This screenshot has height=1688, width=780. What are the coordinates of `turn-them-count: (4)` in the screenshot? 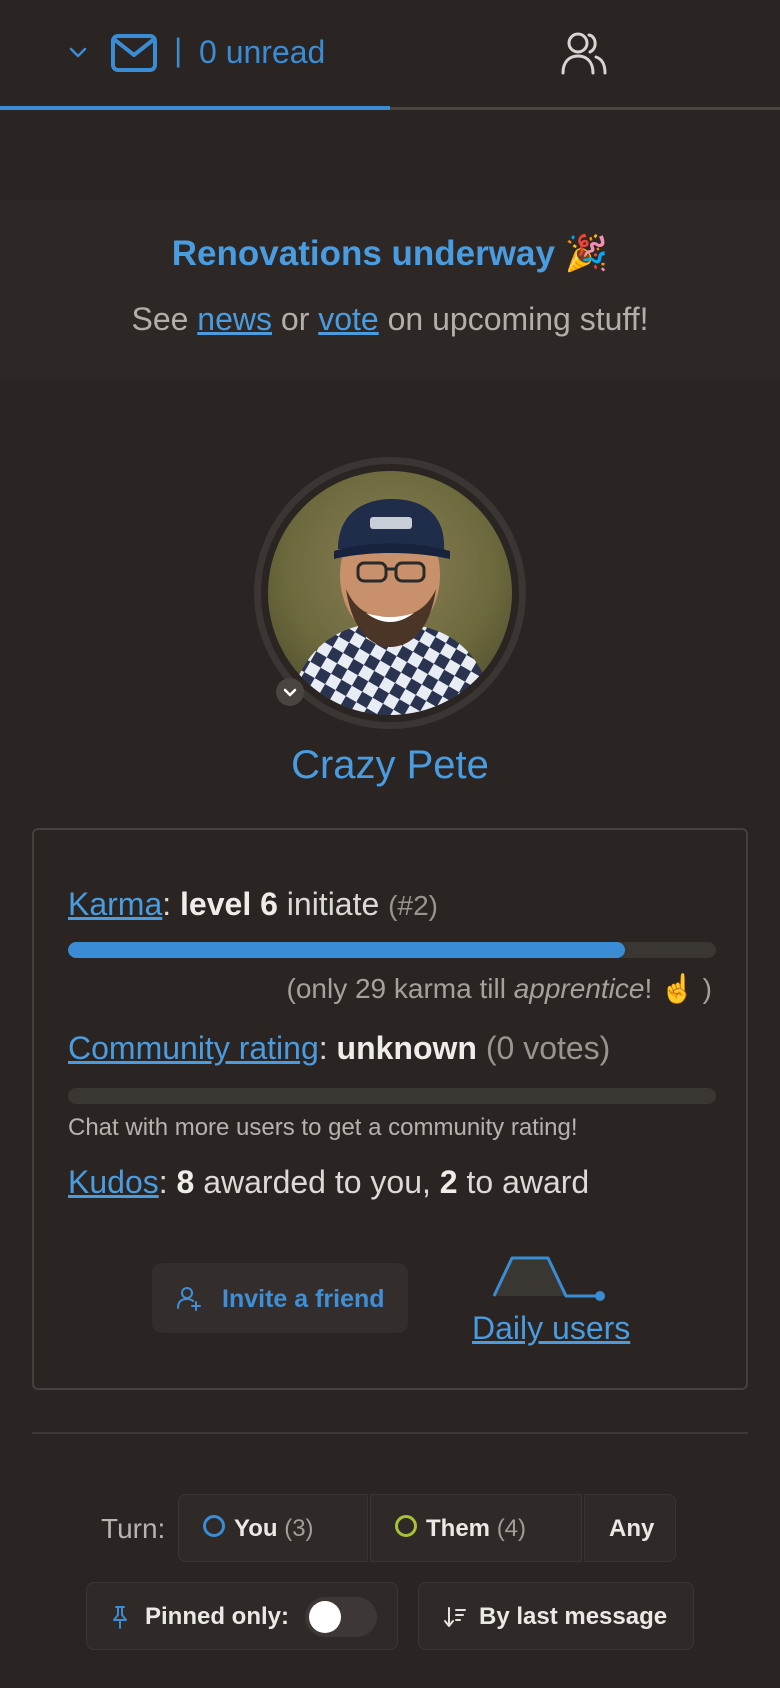 It's located at (511, 1528).